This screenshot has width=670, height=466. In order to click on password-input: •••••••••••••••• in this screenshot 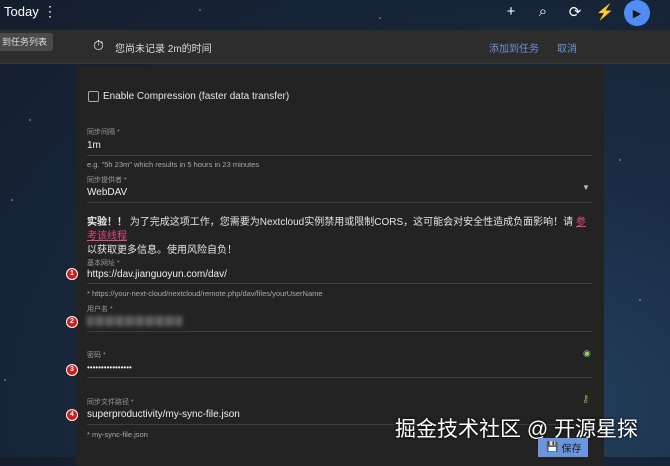, I will do `click(109, 367)`.